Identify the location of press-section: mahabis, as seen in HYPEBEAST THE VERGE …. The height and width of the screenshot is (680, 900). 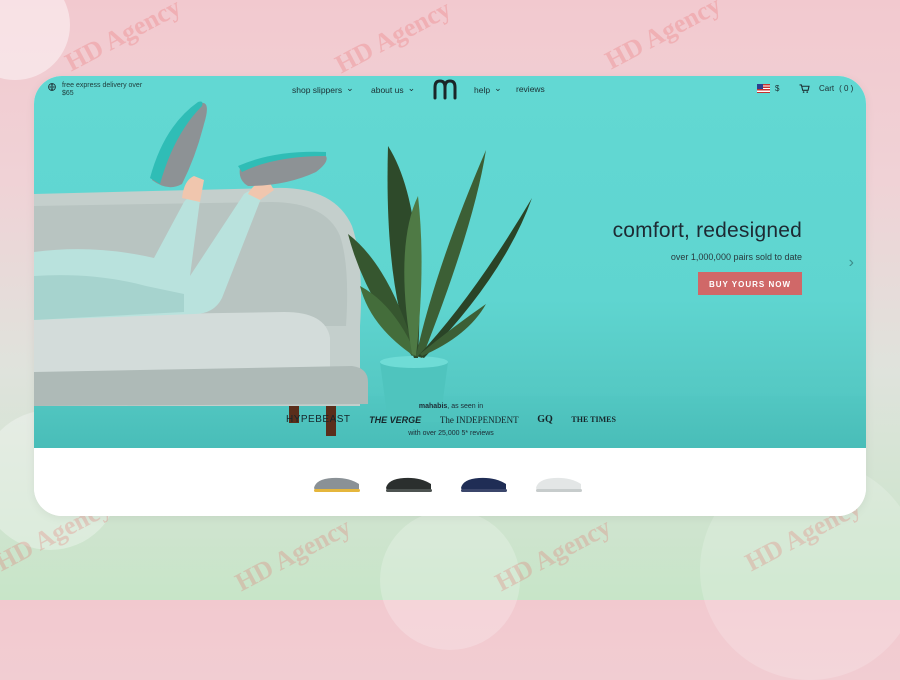
(451, 420).